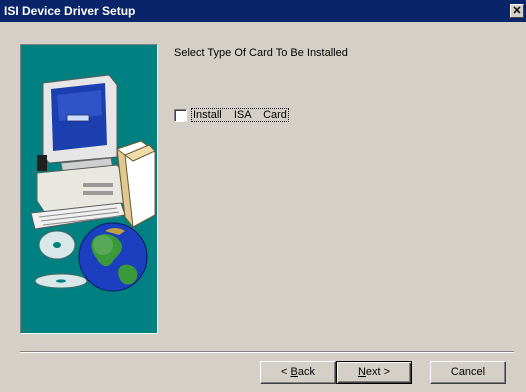 This screenshot has height=392, width=526. Describe the element at coordinates (180, 115) in the screenshot. I see `install-isa-card-checkbox` at that location.